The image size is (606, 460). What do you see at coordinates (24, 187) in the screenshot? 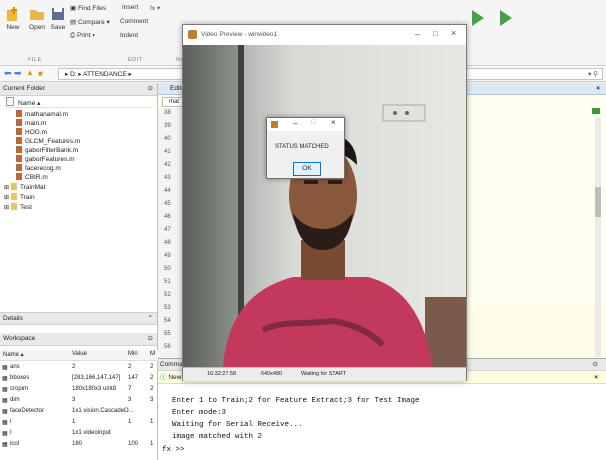
I see `folder-item: ⊞ TrainMat` at bounding box center [24, 187].